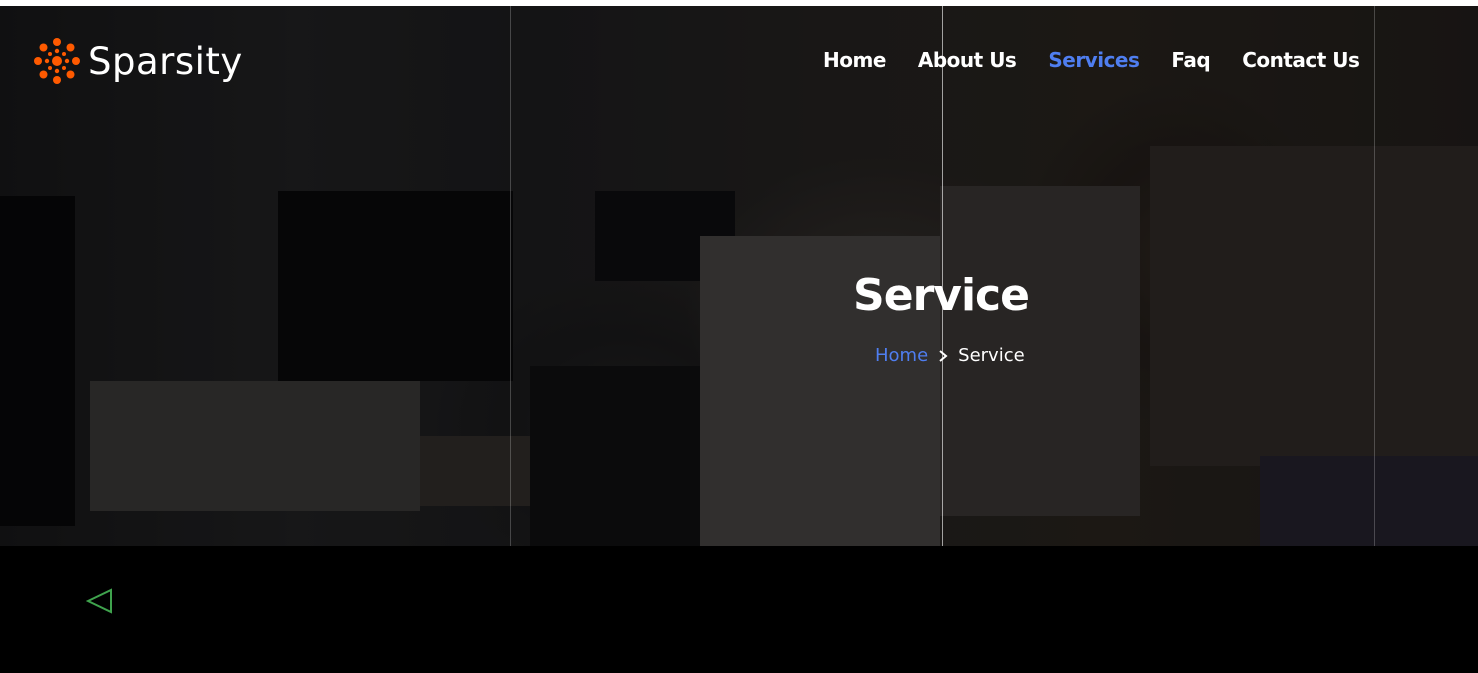 This screenshot has height=673, width=1478. What do you see at coordinates (100, 601) in the screenshot?
I see `triangle-left-icon` at bounding box center [100, 601].